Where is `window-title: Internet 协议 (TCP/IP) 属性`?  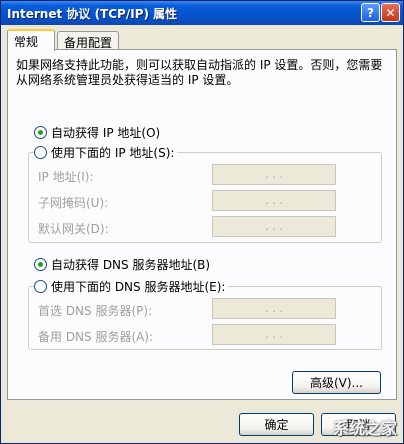 window-title: Internet 协议 (TCP/IP) 属性 is located at coordinates (92, 13).